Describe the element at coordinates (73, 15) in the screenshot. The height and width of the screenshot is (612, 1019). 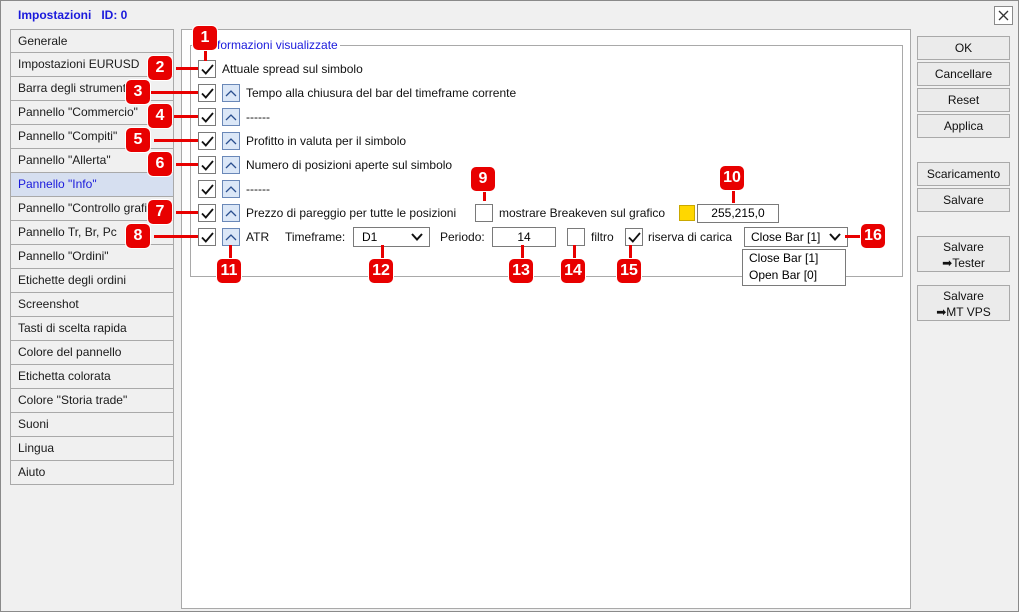
I see `window-title: Impostazioni ID: 0` at that location.